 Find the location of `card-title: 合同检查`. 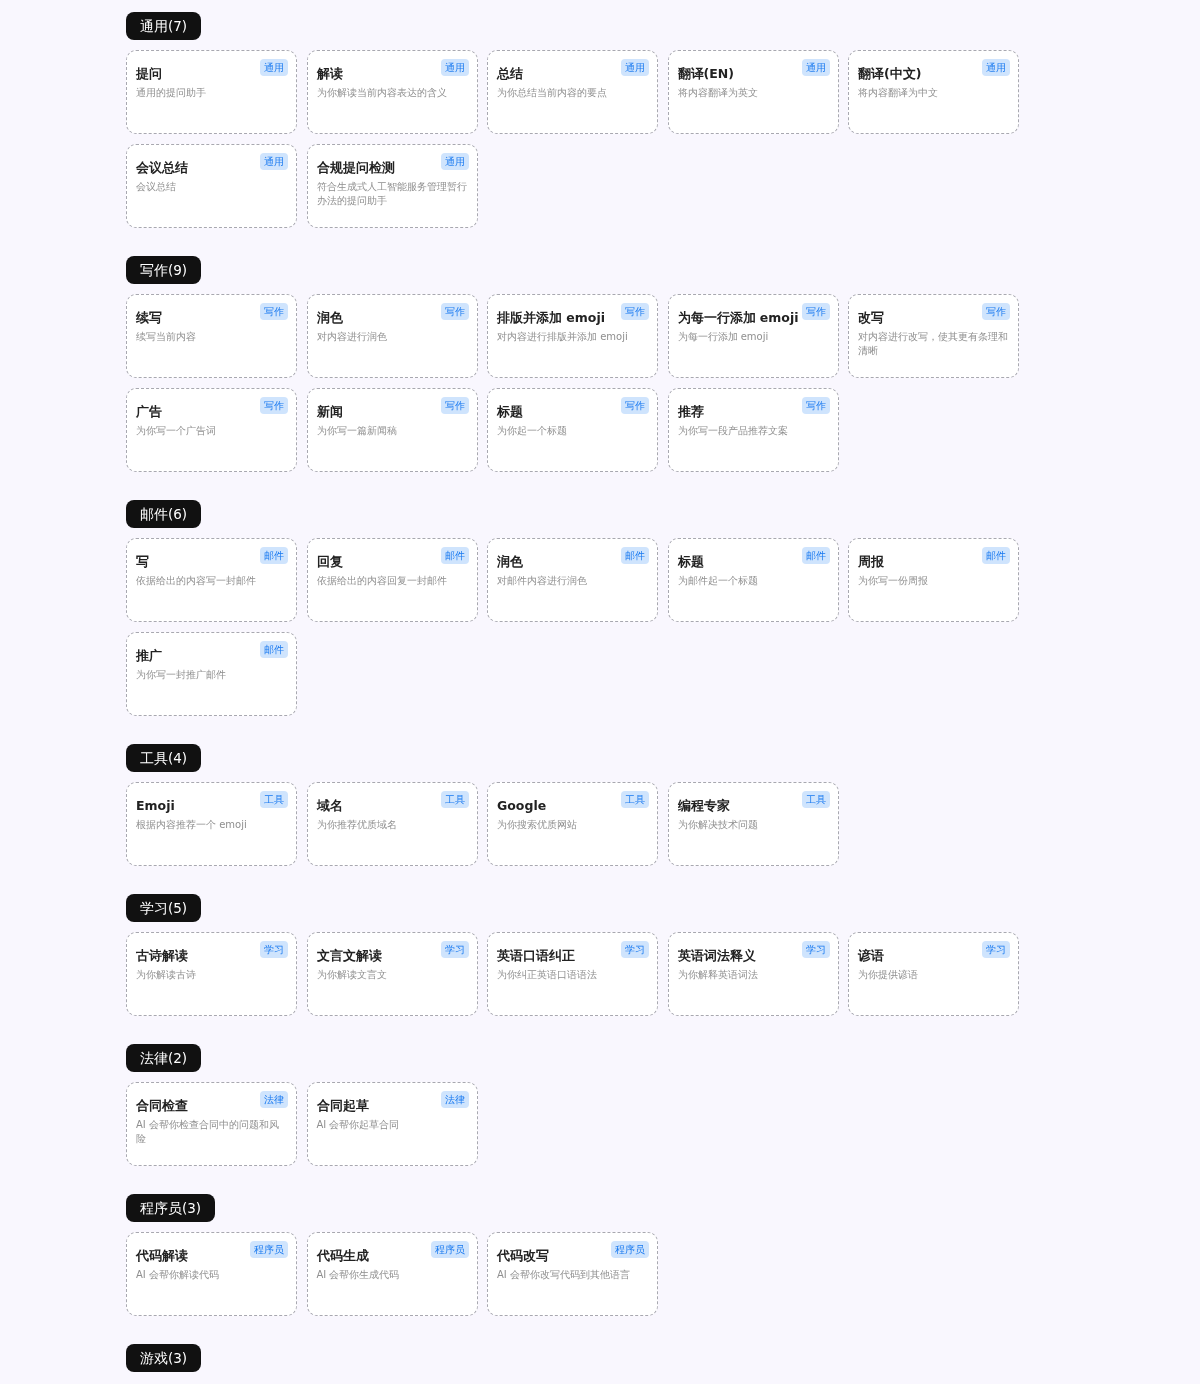

card-title: 合同检查 is located at coordinates (162, 1105).